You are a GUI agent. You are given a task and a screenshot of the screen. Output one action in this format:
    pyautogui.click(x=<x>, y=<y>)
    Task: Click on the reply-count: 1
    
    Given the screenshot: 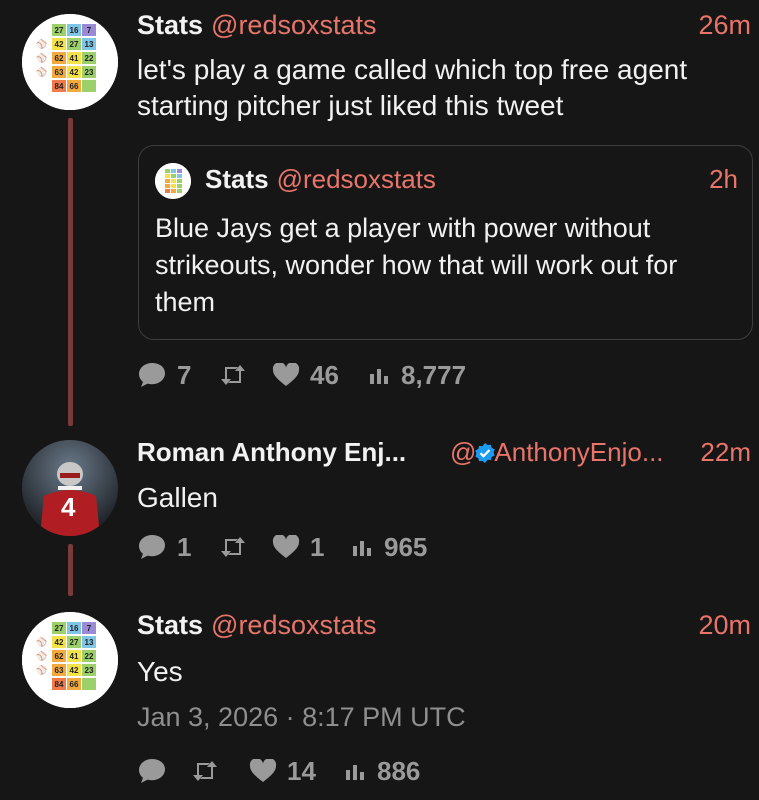 What is the action you would take?
    pyautogui.click(x=184, y=546)
    